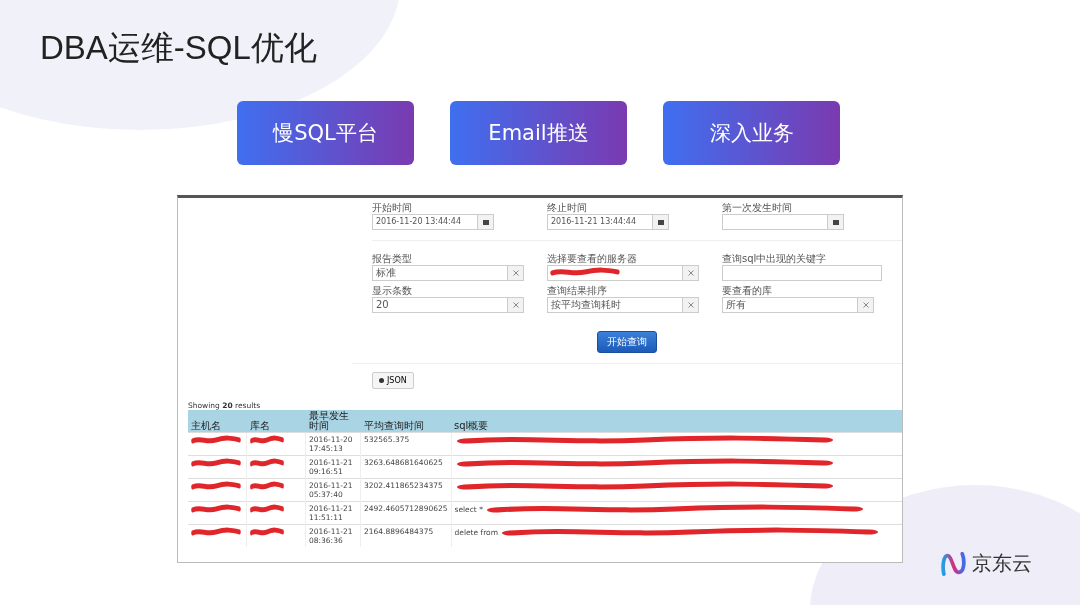  What do you see at coordinates (276, 421) in the screenshot?
I see `column-header: 库名` at bounding box center [276, 421].